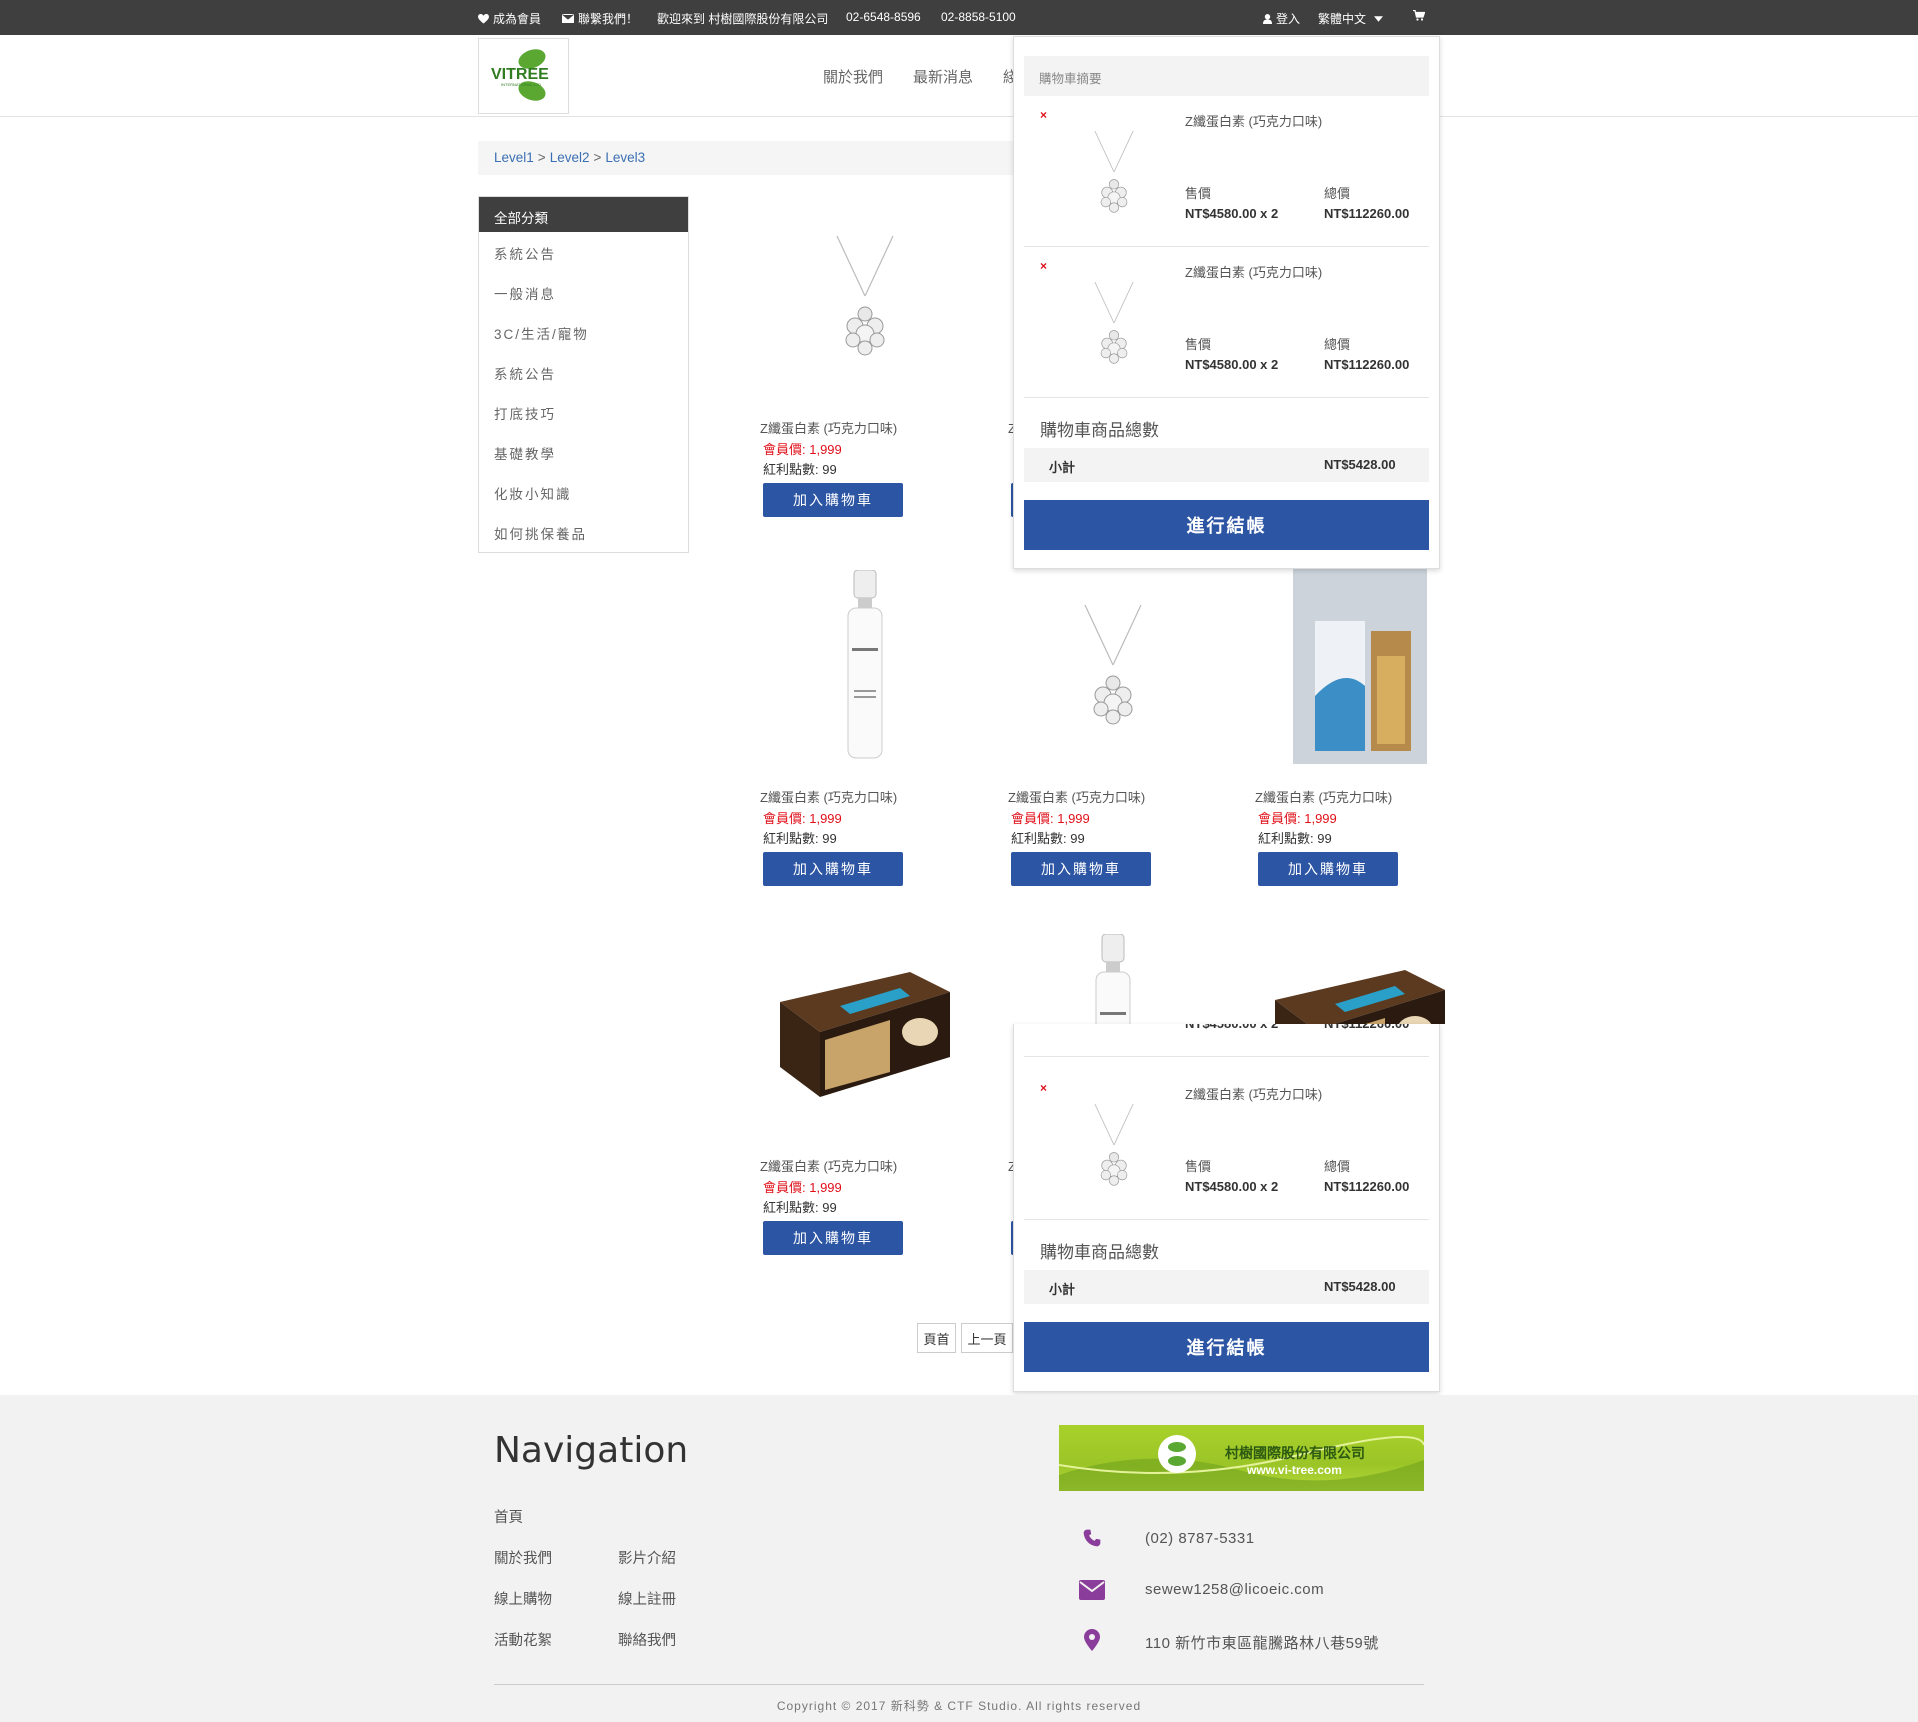  Describe the element at coordinates (523, 1557) in the screenshot. I see `footer-link-about: 關於我們` at that location.